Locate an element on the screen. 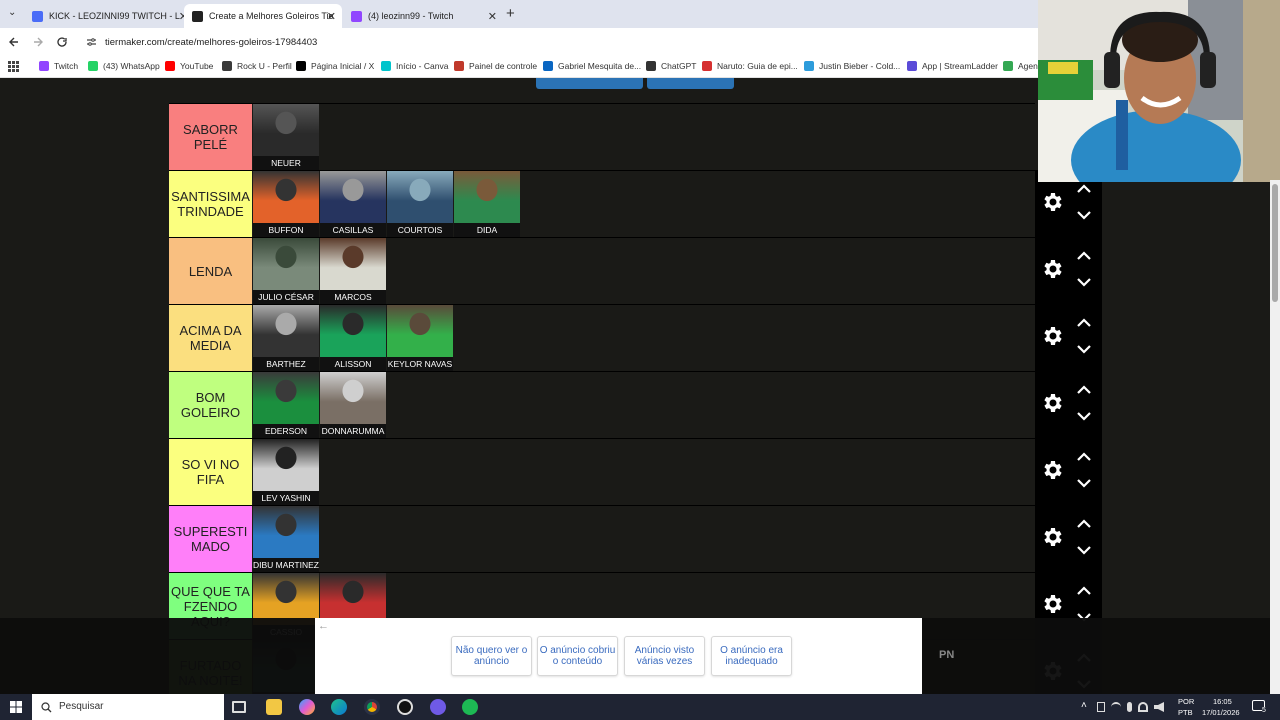  tier-label: SO VI NO FIFA is located at coordinates (210, 472).